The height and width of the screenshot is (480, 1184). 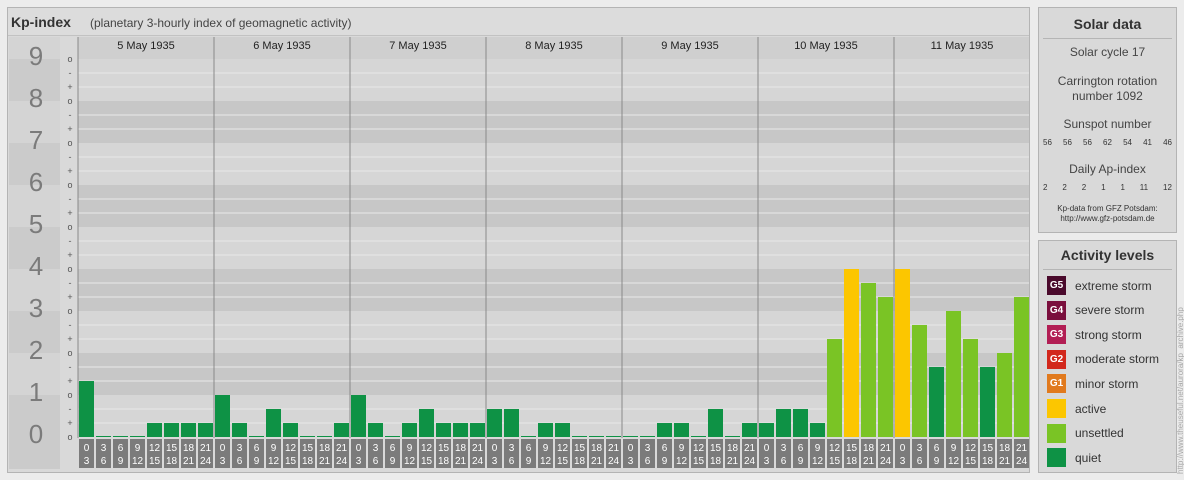 What do you see at coordinates (689, 46) in the screenshot?
I see `day-label: 9 May 1935` at bounding box center [689, 46].